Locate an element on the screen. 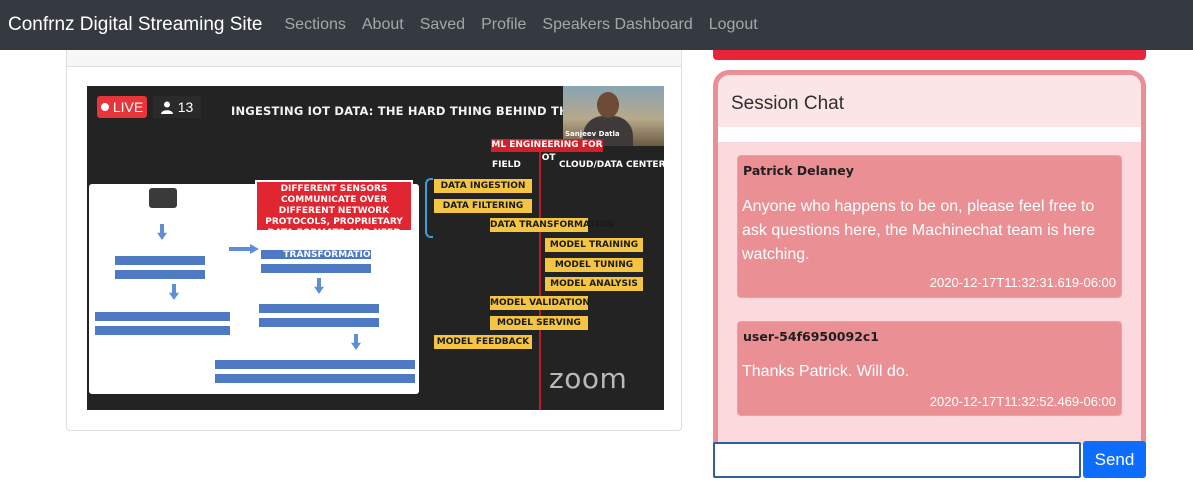 The width and height of the screenshot is (1193, 493). speaker-video-thumbnail: Sanjeev Datla is located at coordinates (613, 116).